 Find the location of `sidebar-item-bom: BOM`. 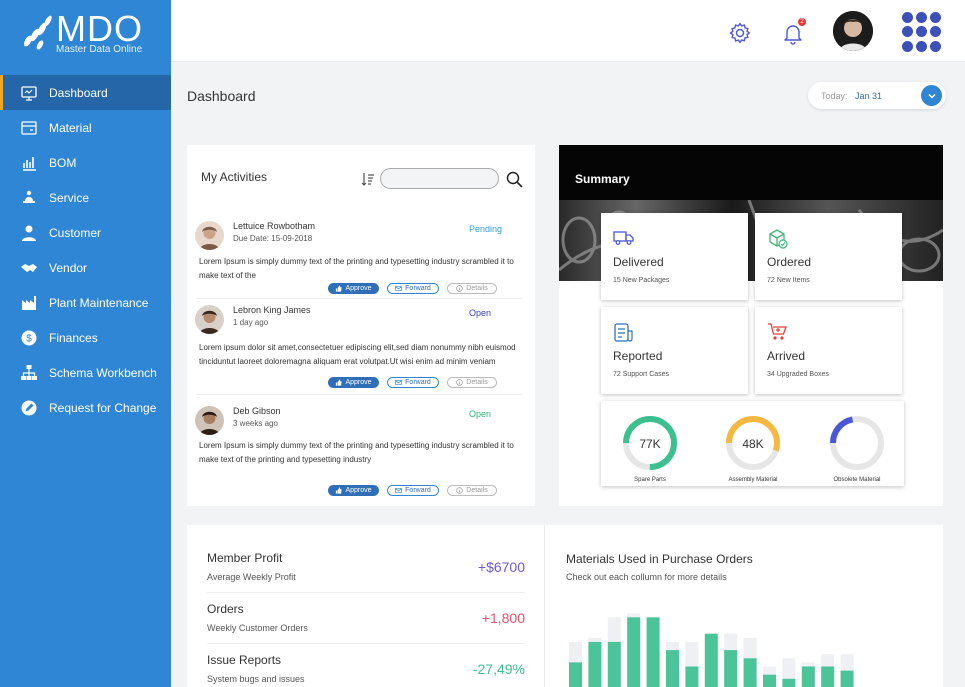

sidebar-item-bom: BOM is located at coordinates (85, 162).